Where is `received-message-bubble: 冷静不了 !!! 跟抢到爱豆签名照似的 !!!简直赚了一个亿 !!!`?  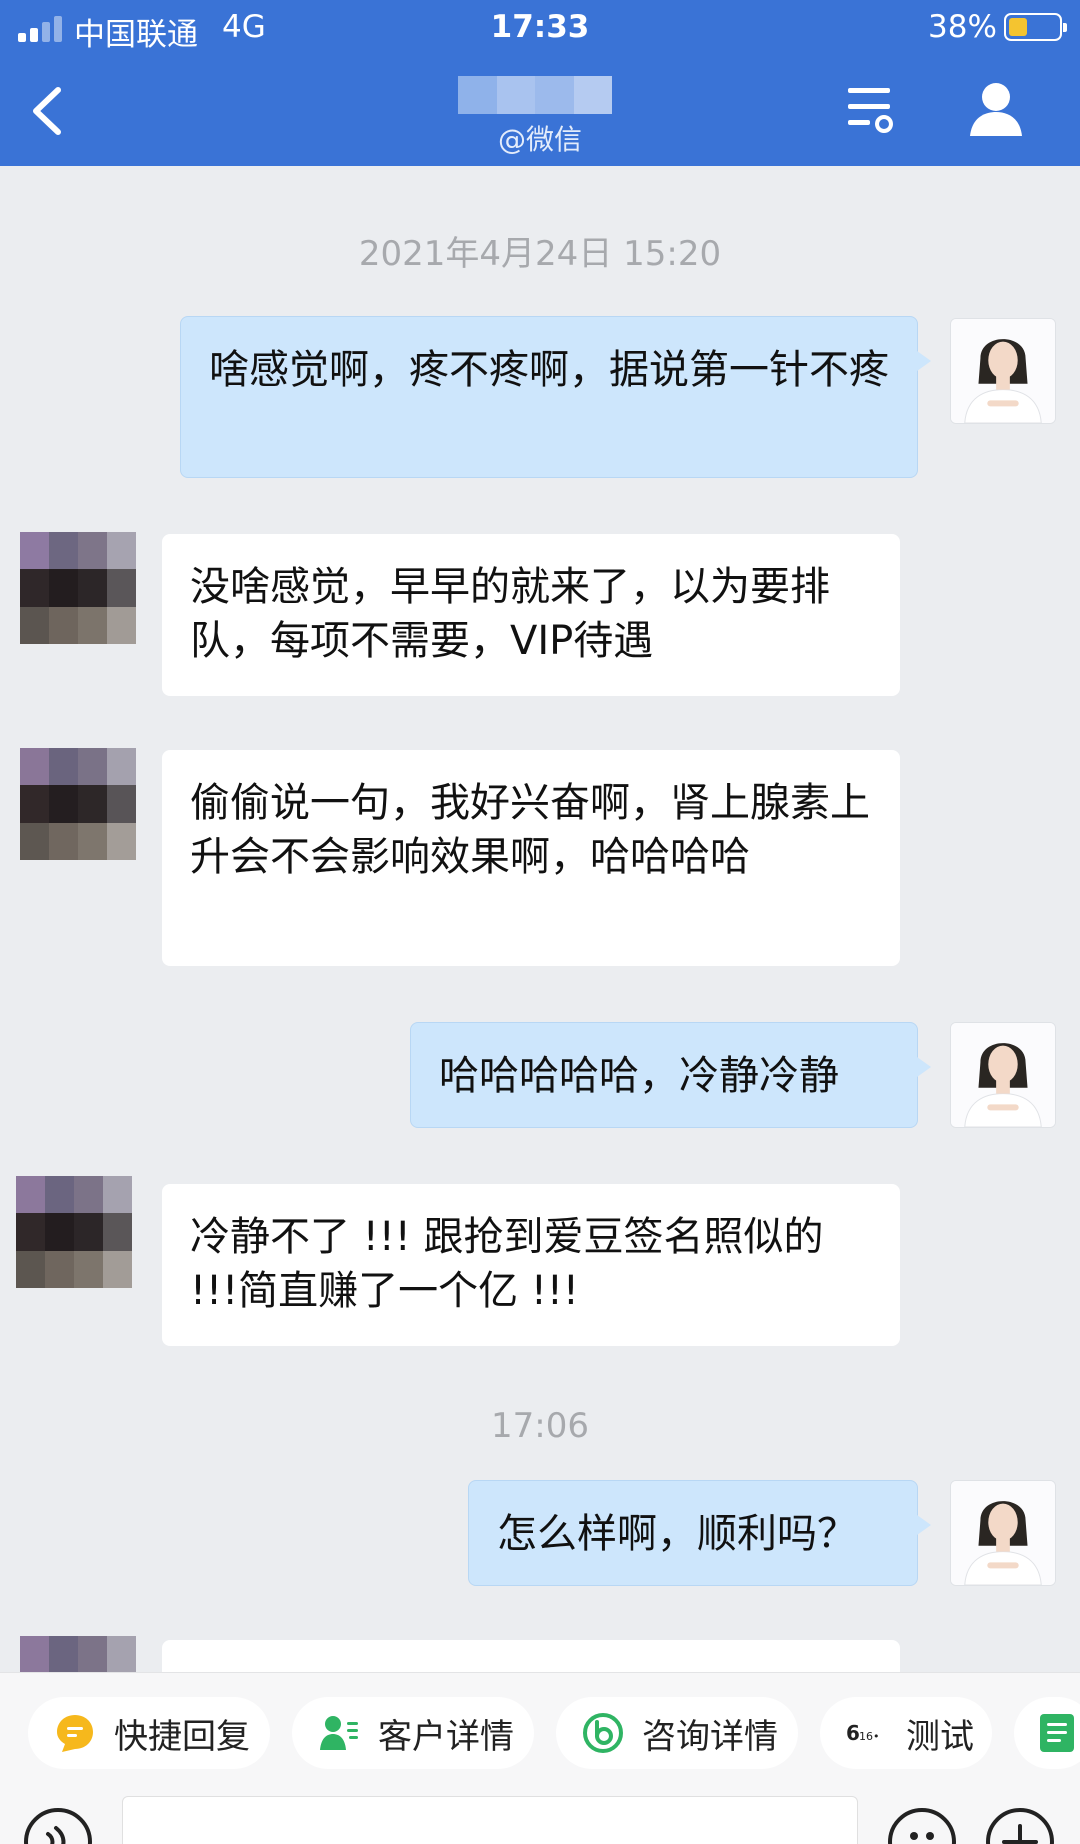
received-message-bubble: 冷静不了 !!! 跟抢到爱豆签名照似的 !!!简直赚了一个亿 !!! is located at coordinates (531, 1265).